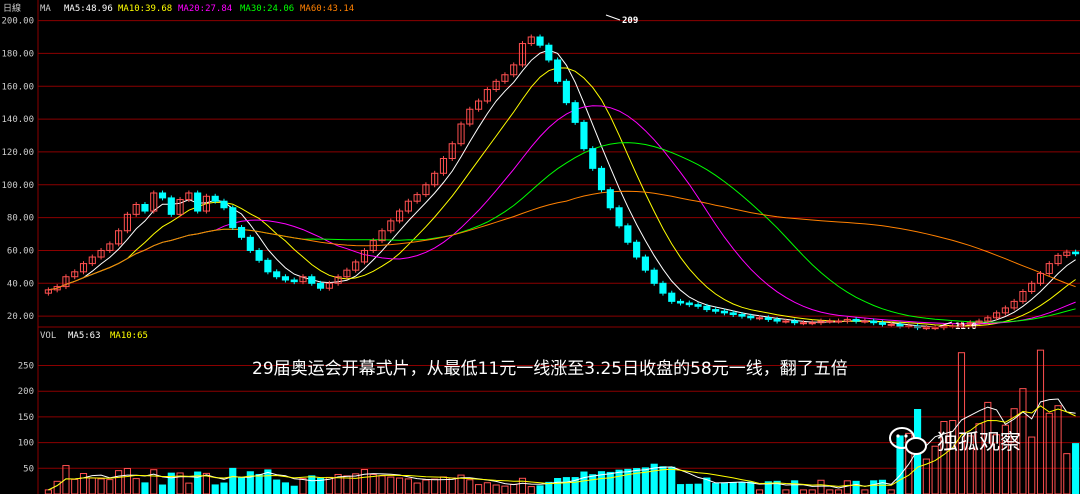  What do you see at coordinates (48, 336) in the screenshot?
I see `vol-title: VOL` at bounding box center [48, 336].